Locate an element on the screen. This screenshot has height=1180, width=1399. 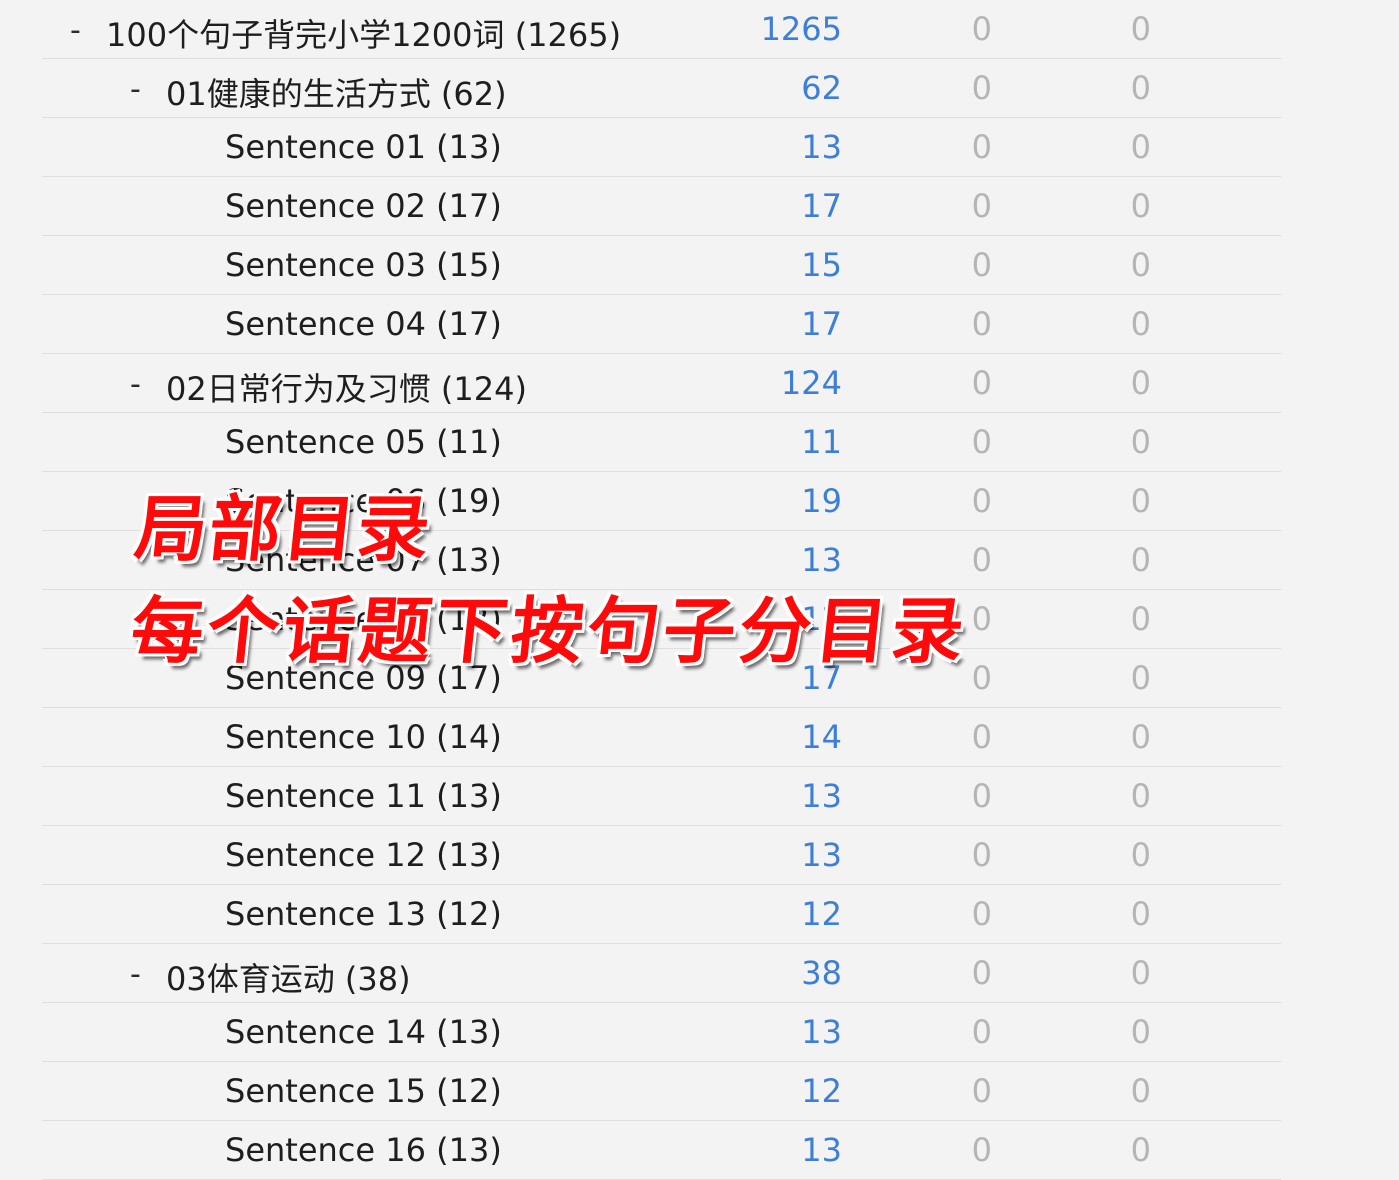
deck-row: Sentence 13 (12) 12 0 0 is located at coordinates (661, 914).